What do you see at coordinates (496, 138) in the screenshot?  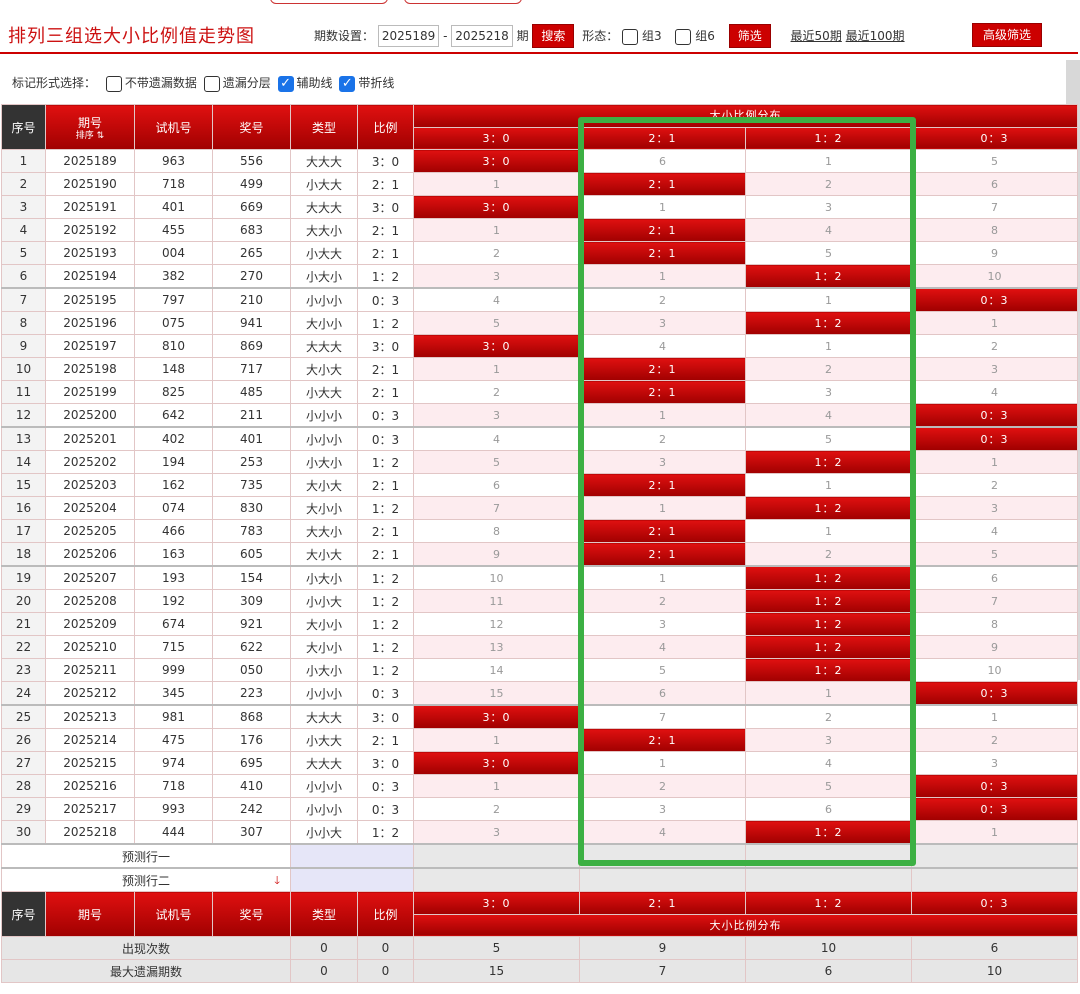 I see `dist-col-header: 3：0` at bounding box center [496, 138].